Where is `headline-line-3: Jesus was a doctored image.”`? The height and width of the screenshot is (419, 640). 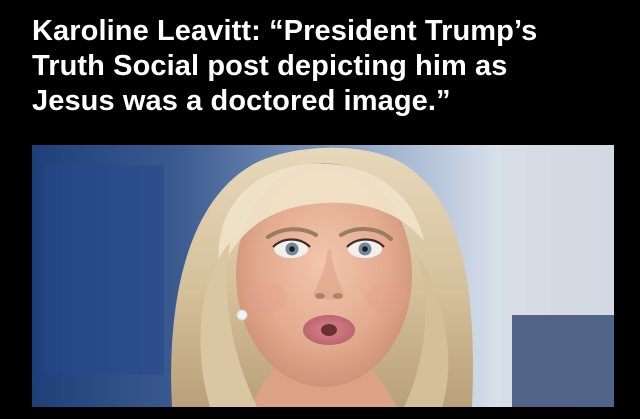
headline-line-3: Jesus was a doctored image.” is located at coordinates (241, 101).